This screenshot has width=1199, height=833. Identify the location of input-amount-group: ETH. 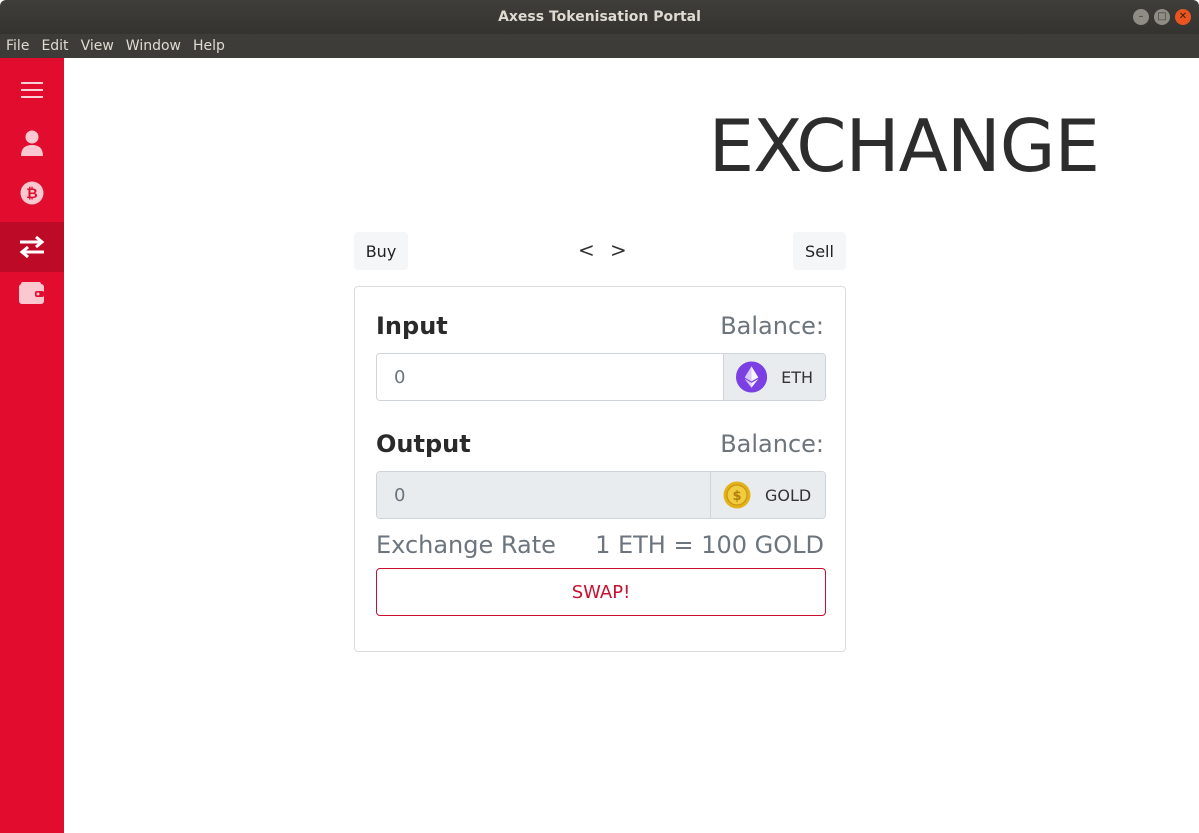
(601, 377).